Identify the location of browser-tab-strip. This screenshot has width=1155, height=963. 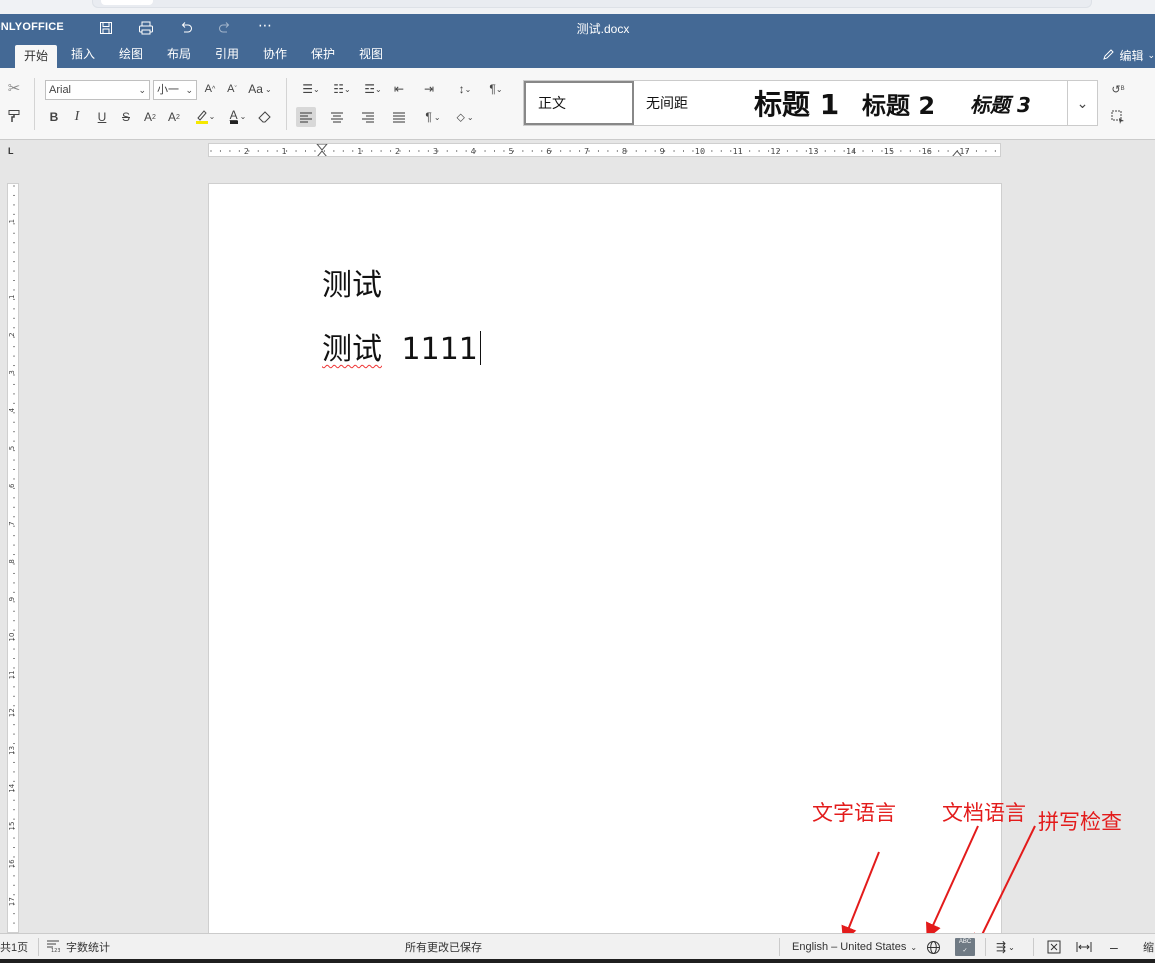
(577, 7).